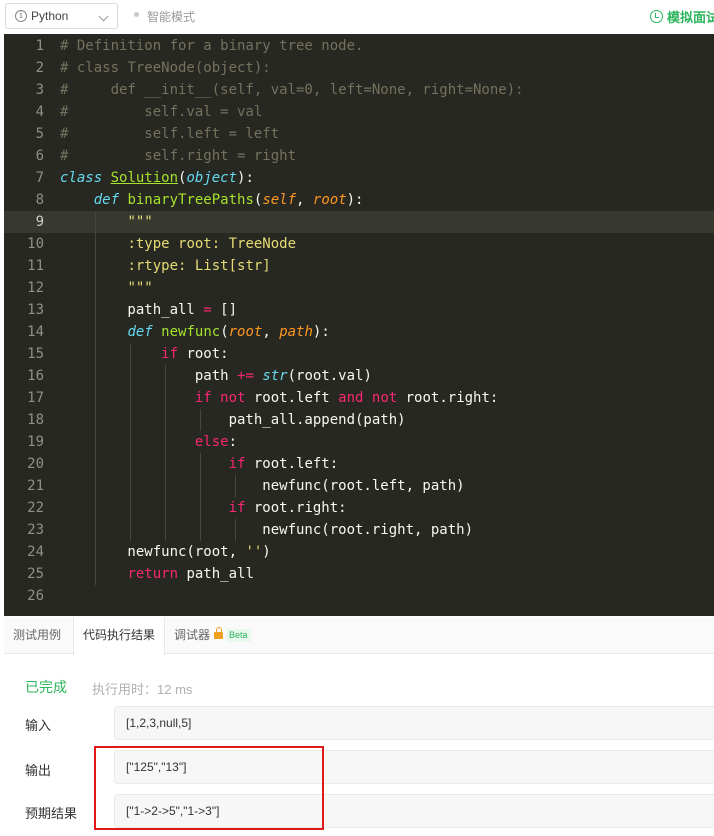 The width and height of the screenshot is (714, 836). What do you see at coordinates (690, 17) in the screenshot?
I see `mock-interview-label: 模拟面试` at bounding box center [690, 17].